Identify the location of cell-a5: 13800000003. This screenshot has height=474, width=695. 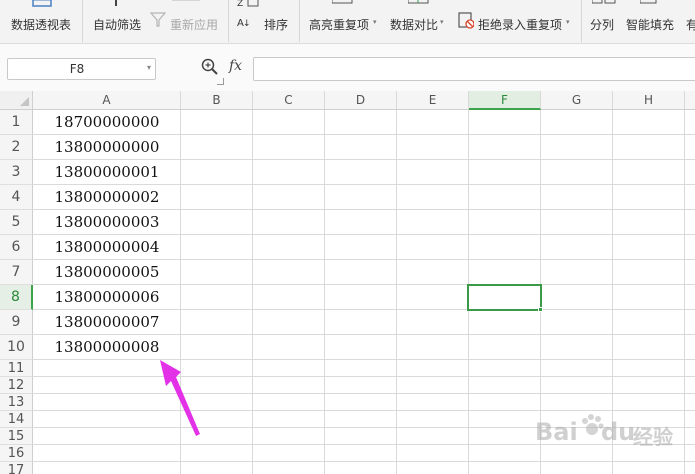
(107, 222).